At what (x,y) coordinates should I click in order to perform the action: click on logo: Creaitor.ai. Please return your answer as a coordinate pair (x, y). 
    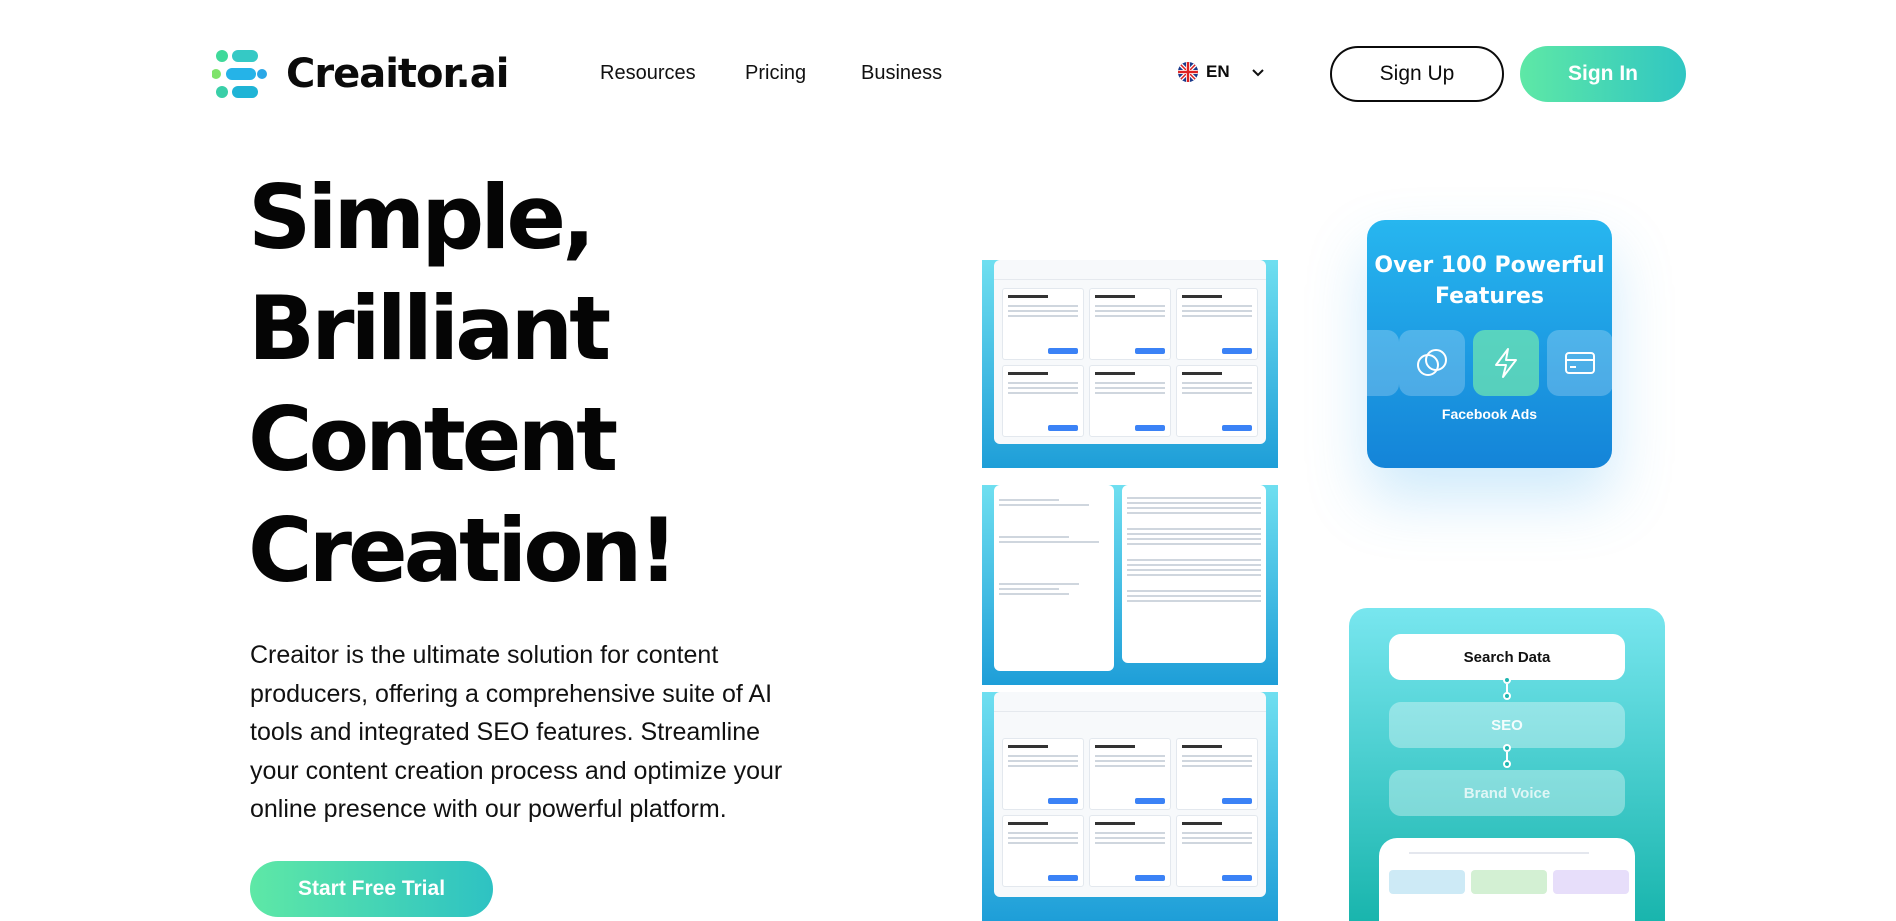
    Looking at the image, I should click on (360, 74).